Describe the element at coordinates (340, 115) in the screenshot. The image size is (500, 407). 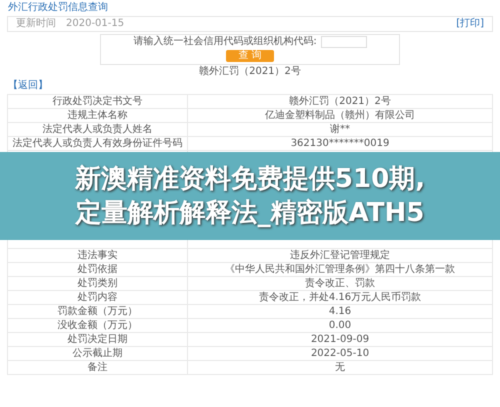
I see `table-cell: 亿迪金塑料制品（赣州）有限公司` at that location.